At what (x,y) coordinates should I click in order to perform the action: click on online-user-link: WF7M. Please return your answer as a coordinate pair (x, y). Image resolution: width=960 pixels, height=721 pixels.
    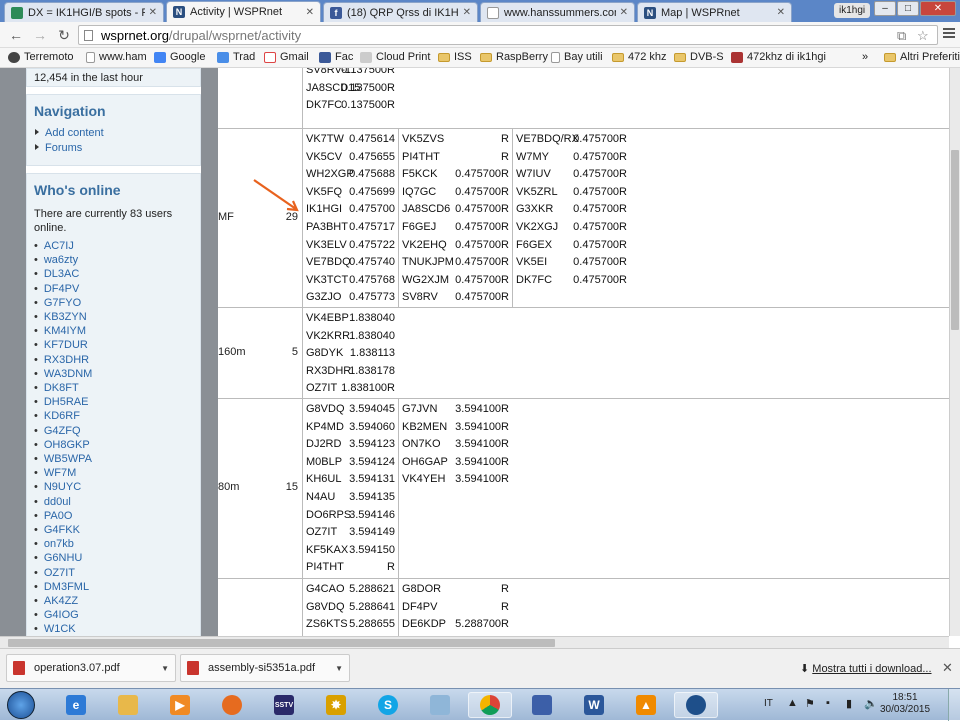
    Looking at the image, I should click on (117, 473).